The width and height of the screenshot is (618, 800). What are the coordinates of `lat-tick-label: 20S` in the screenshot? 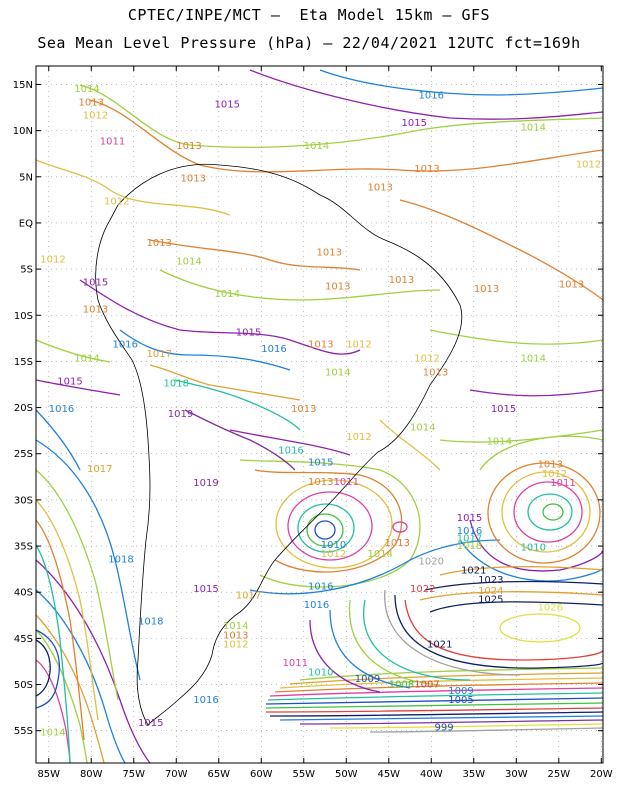 It's located at (23, 408).